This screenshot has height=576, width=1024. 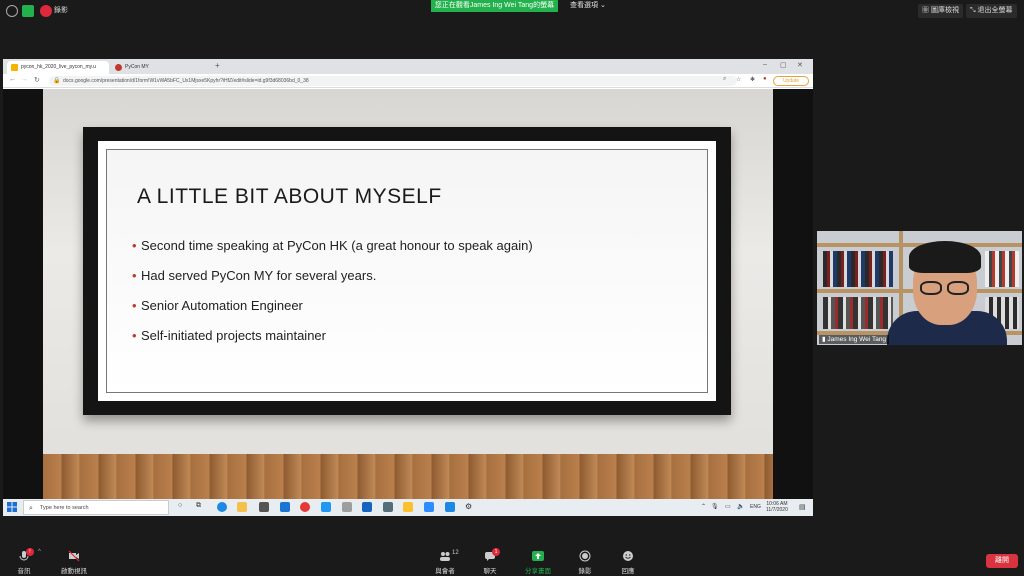 I want to click on participant-name-label: ▮ James Ing Wei Tang, so click(x=854, y=339).